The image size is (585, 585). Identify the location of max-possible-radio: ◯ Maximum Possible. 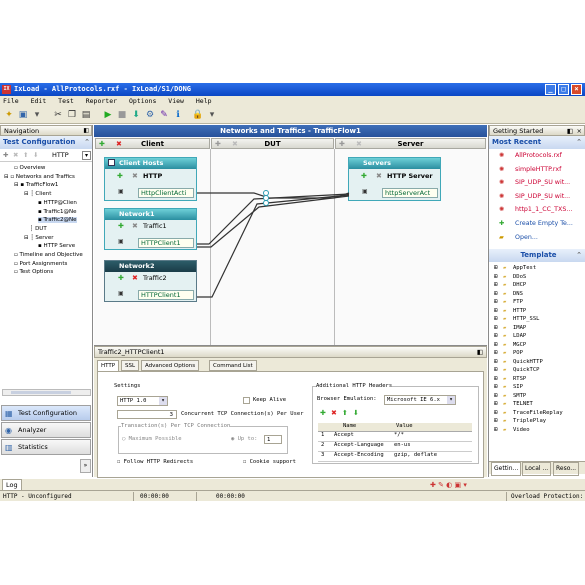
(152, 439).